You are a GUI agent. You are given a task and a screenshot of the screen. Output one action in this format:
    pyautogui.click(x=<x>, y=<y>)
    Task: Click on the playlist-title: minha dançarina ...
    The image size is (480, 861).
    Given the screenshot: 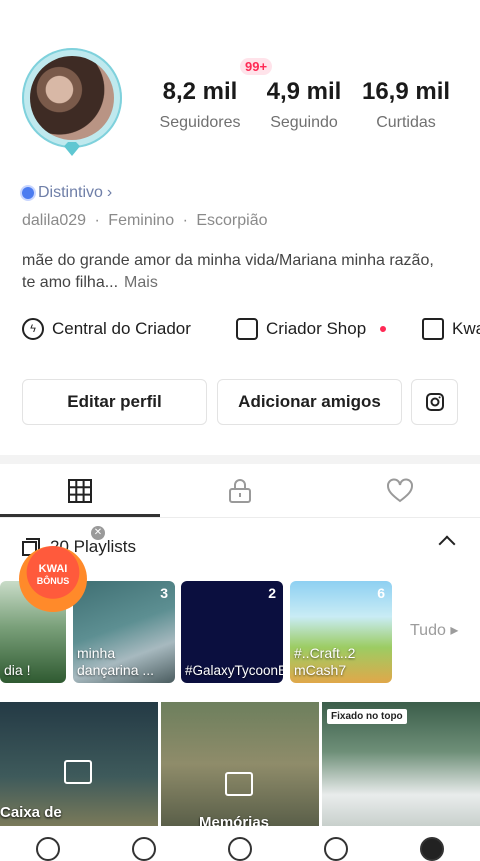 What is the action you would take?
    pyautogui.click(x=116, y=661)
    